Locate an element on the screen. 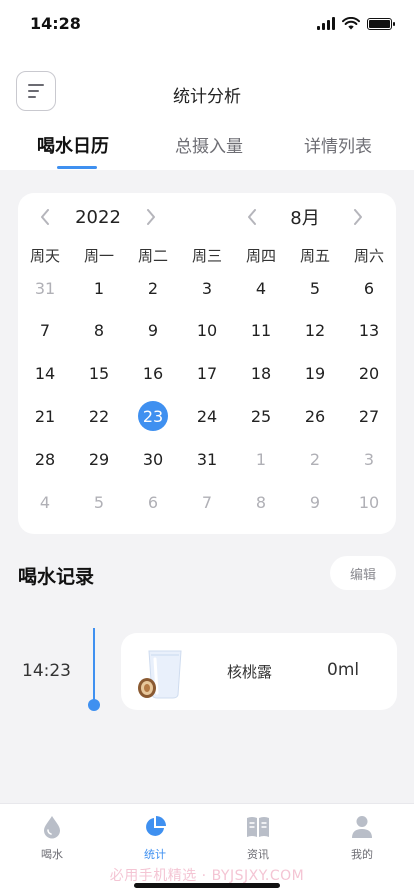 The height and width of the screenshot is (896, 414). calendar-week-row: 14 15 16 17 18 19 20 is located at coordinates (207, 374).